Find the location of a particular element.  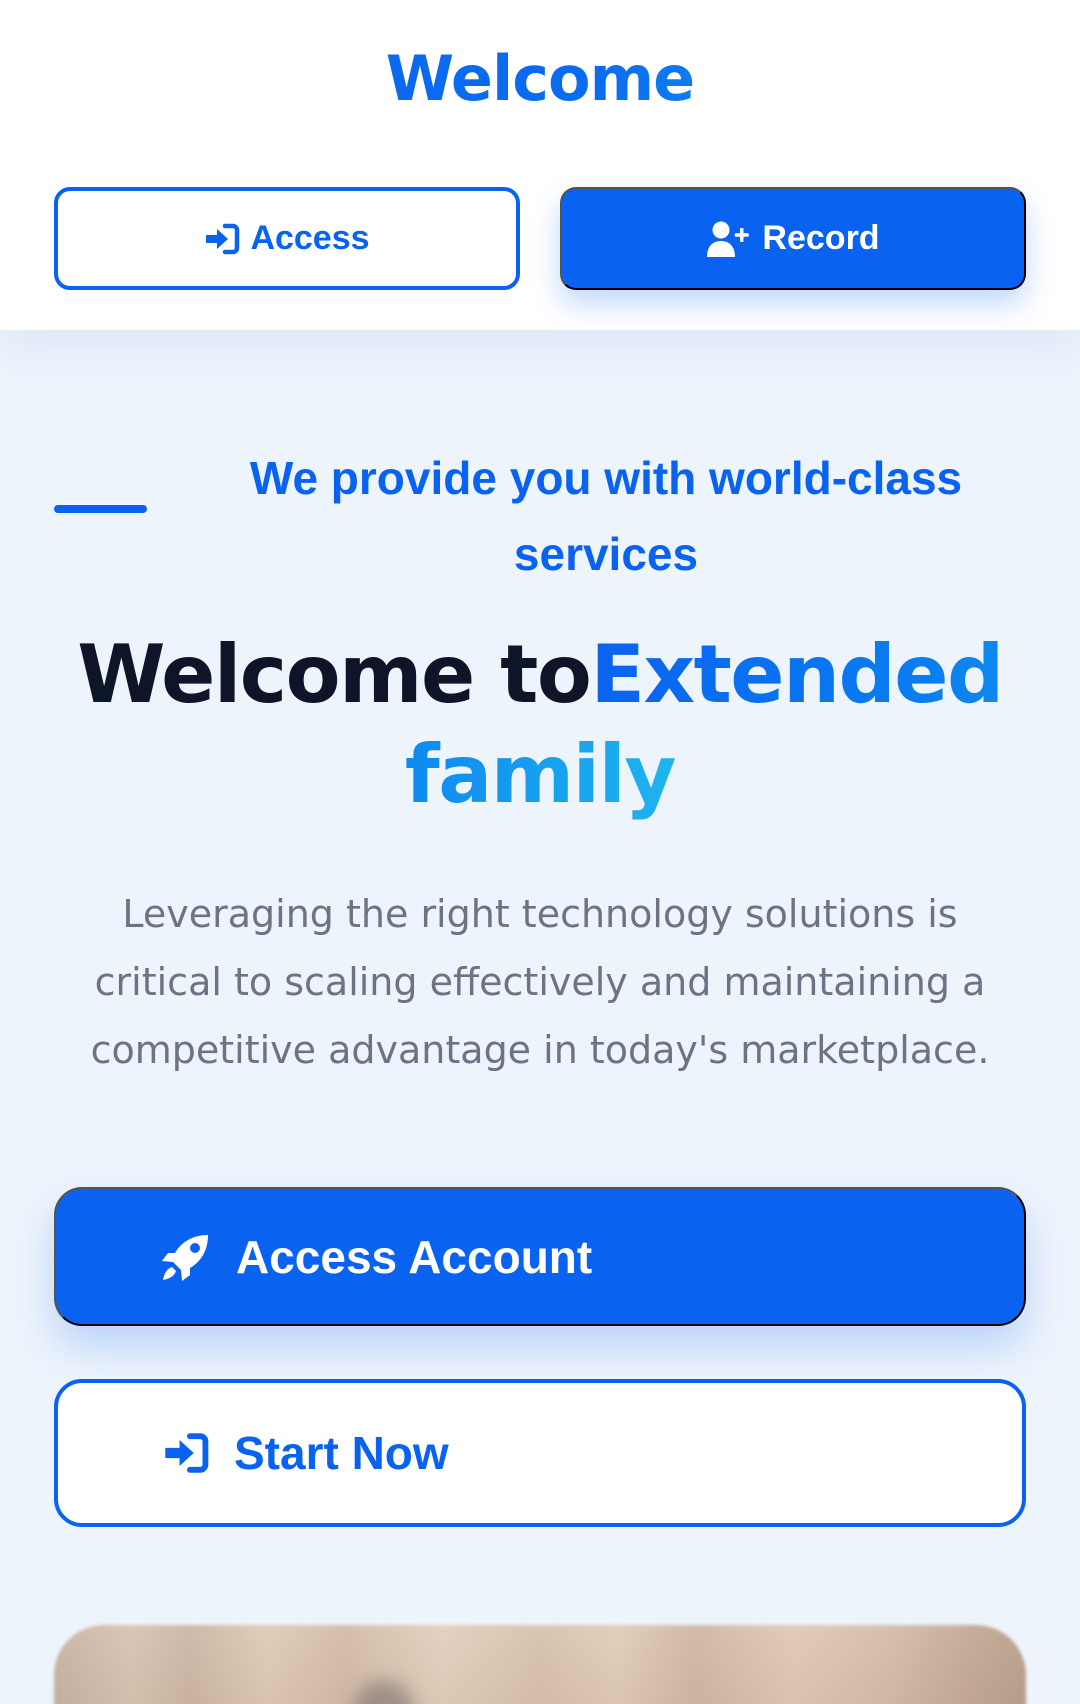

rocket-icon is located at coordinates (186, 1257).